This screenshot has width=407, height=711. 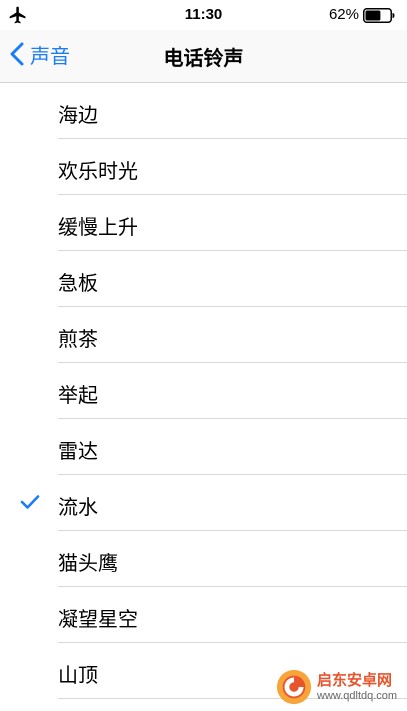 I want to click on ringtone-label: 猫头鹰, so click(x=88, y=563).